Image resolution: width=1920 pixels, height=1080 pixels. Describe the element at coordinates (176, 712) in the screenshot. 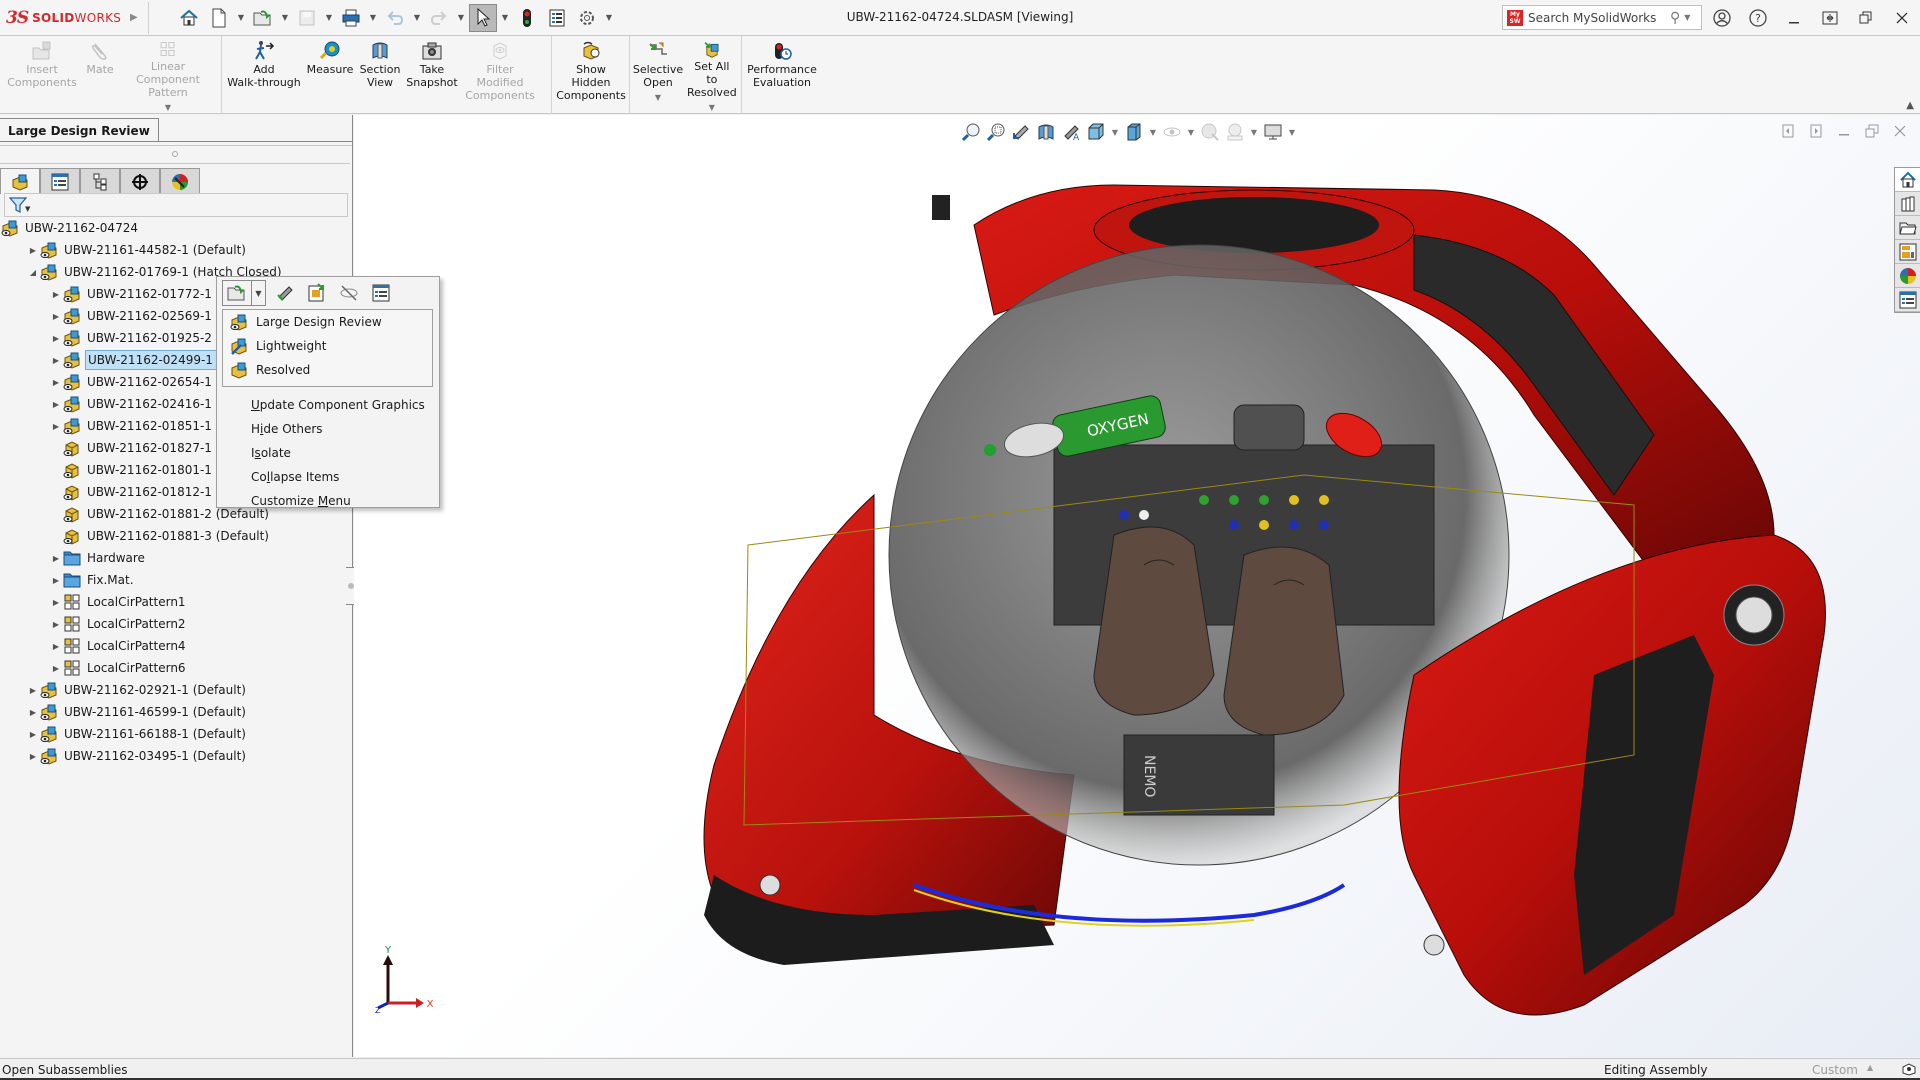

I see `tree-item: ▶ UBW-21161-46599-1 (Default)` at that location.